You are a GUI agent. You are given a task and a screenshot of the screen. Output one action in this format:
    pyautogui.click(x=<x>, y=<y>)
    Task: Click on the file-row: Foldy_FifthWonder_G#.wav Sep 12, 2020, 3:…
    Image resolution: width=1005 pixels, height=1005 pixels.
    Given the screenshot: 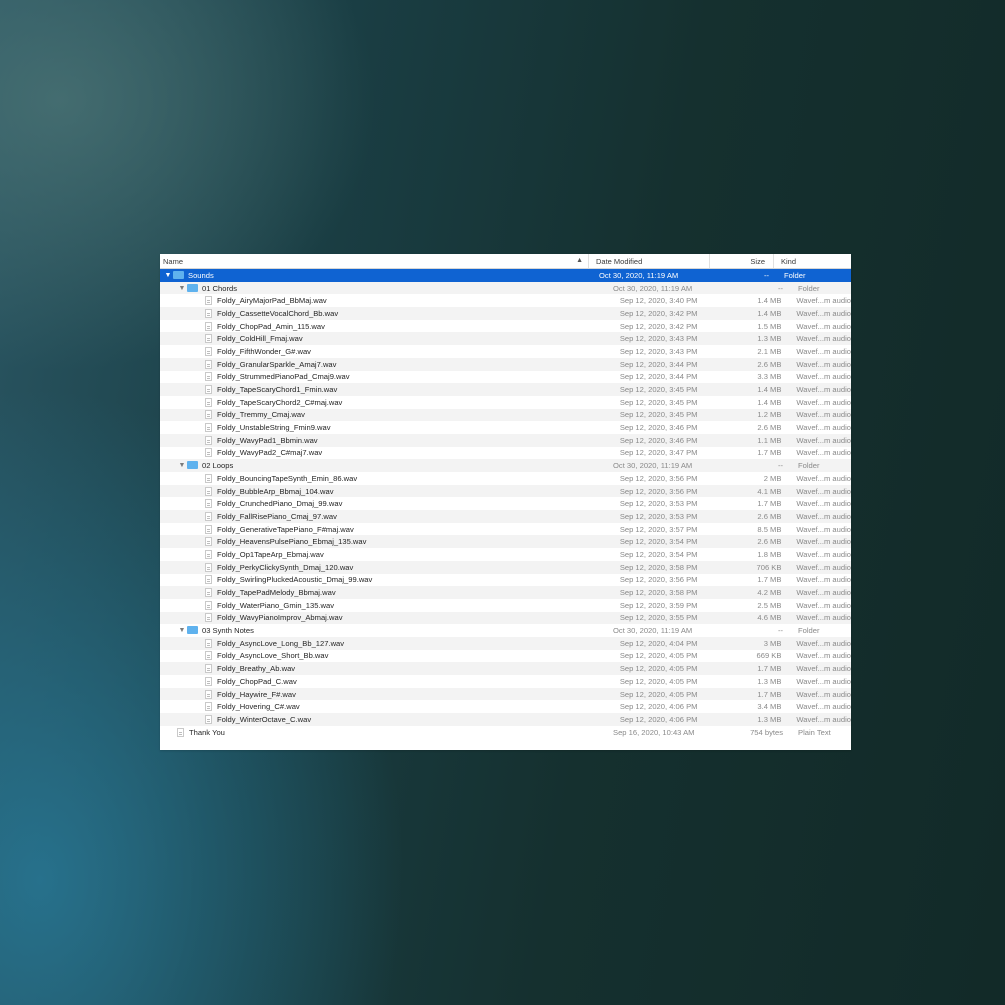 What is the action you would take?
    pyautogui.click(x=505, y=351)
    